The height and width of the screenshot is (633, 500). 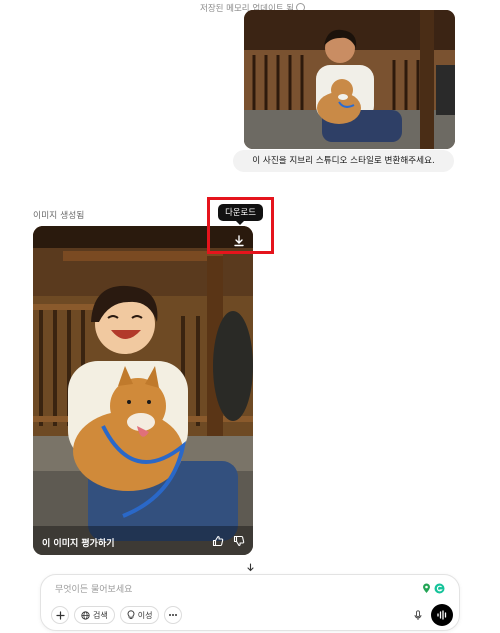 I want to click on extension-icons, so click(x=433, y=588).